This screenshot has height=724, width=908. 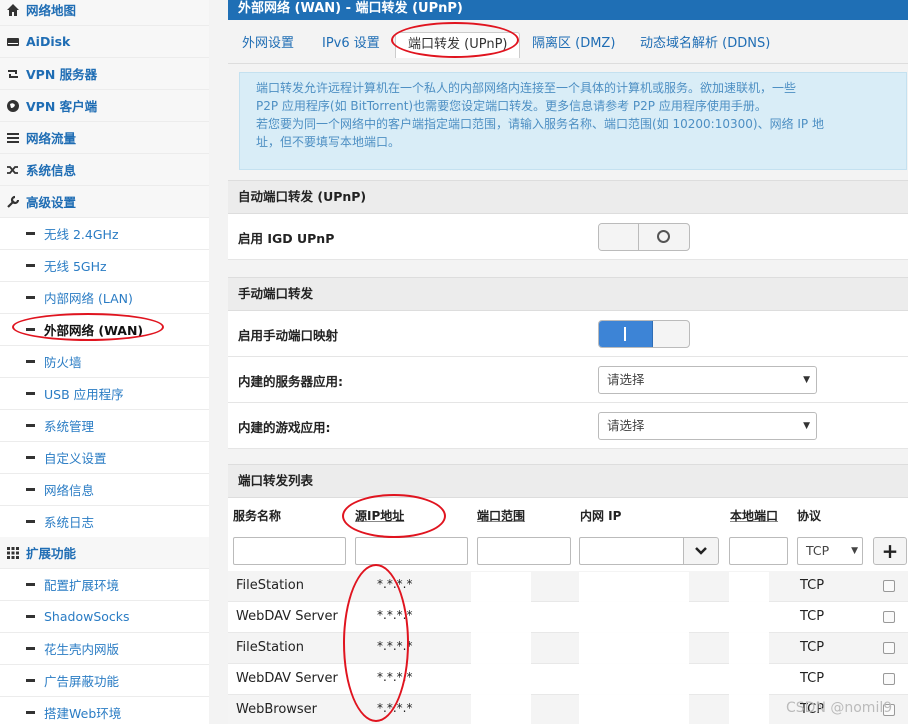 What do you see at coordinates (501, 648) in the screenshot?
I see `redaction-block` at bounding box center [501, 648].